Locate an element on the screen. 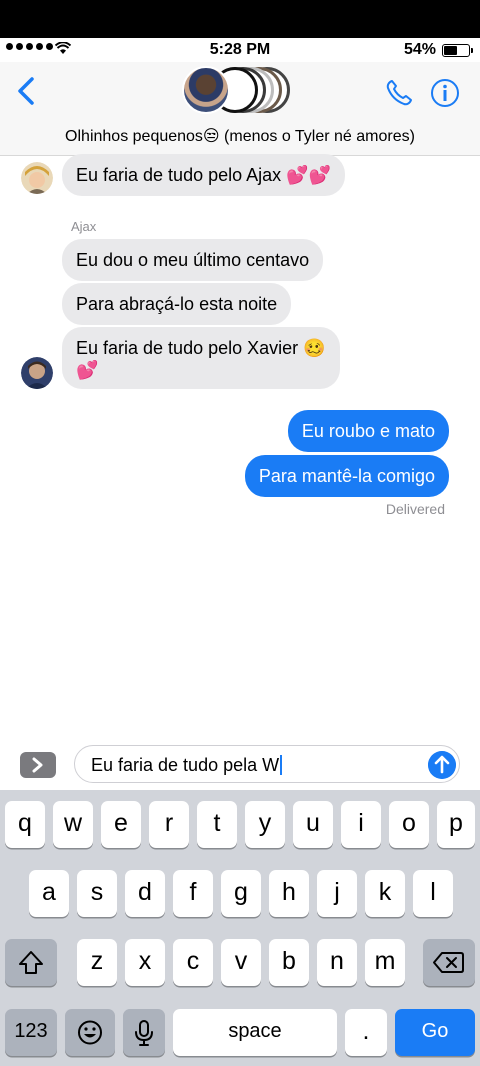 This screenshot has height=1066, width=480. delete-key is located at coordinates (449, 962).